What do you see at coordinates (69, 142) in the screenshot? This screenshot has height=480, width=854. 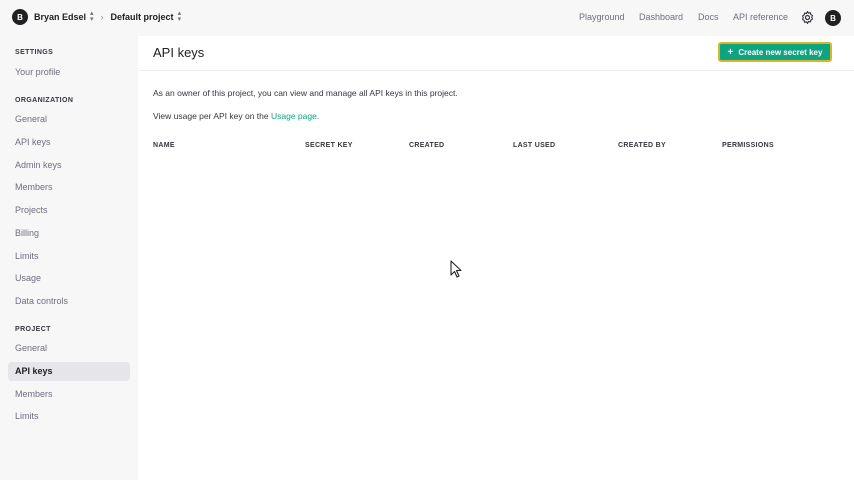 I see `sidebar-item-org-api-keys: API keys` at bounding box center [69, 142].